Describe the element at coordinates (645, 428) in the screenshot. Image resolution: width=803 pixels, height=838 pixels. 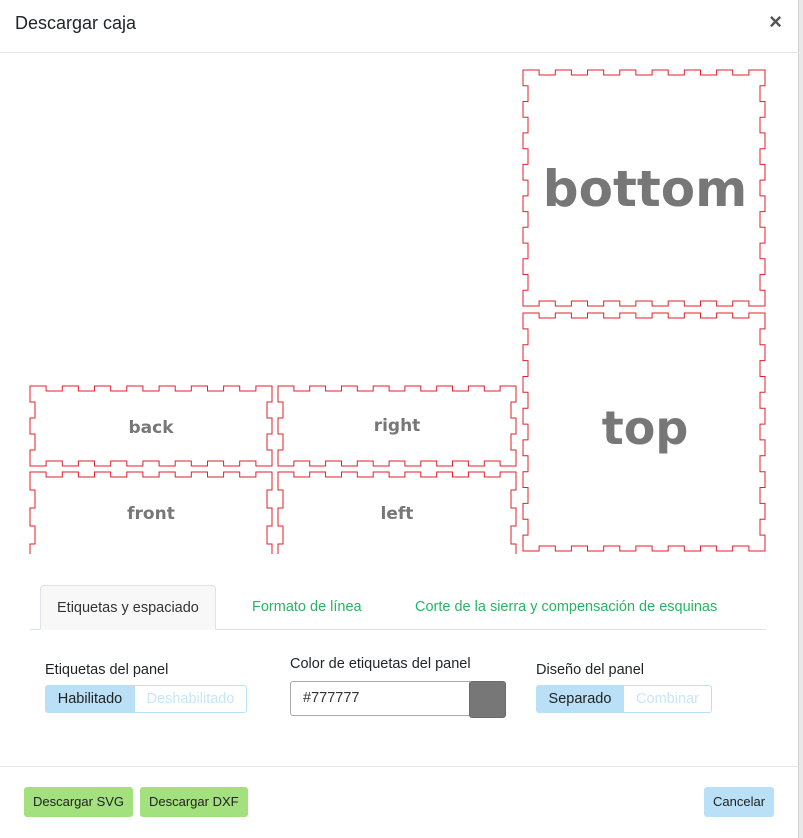
I see `panel-label-top: top` at that location.